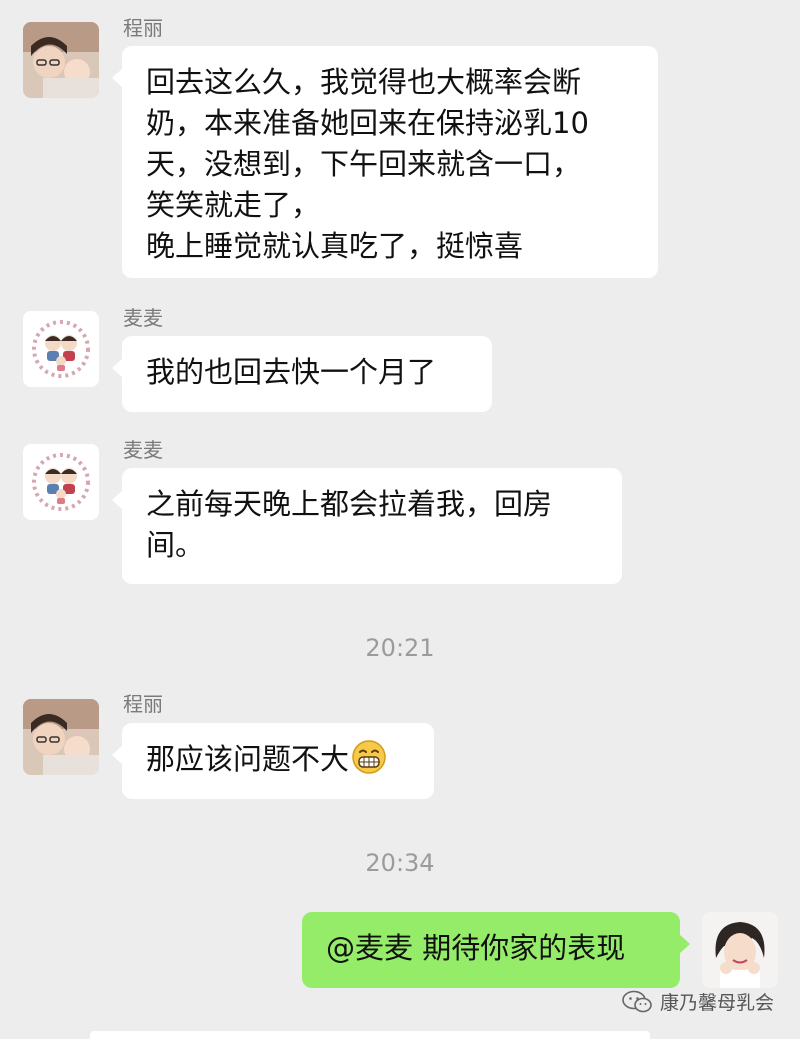 The image size is (800, 1039). I want to click on grin-emoji-icon, so click(369, 757).